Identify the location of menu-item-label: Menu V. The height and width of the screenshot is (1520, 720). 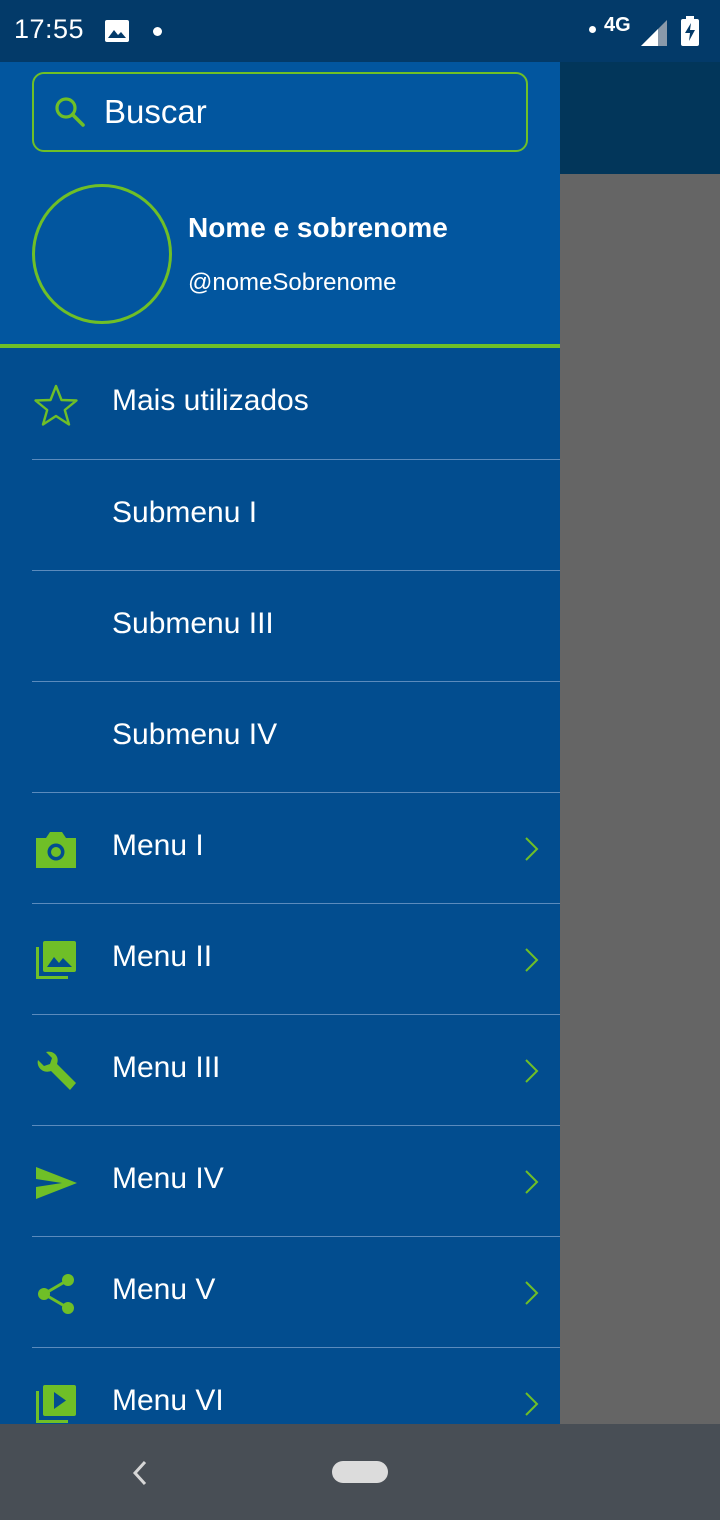
(164, 1289).